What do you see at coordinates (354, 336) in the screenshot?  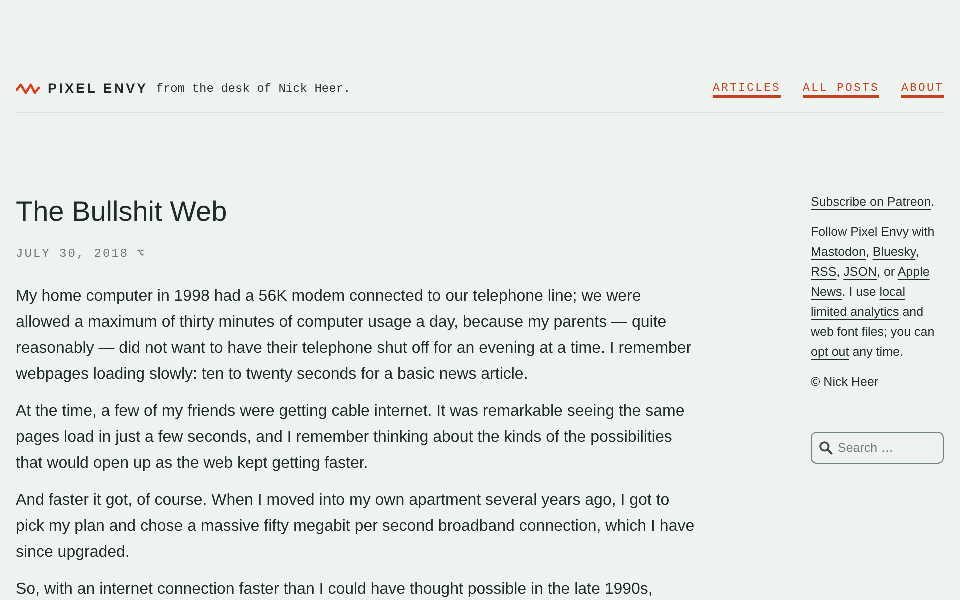 I see `article-paragraph: My home computer in 1998 had a 56K modem connected to our telephone line; we were allowed a maximum of thirty minutes of computer usage a day, because my parents — quite reasonably — did not want to have their telephone shut off for an evening at a time. I remember webpages loading slowly: ten to twenty seconds for a basic news article.` at bounding box center [354, 336].